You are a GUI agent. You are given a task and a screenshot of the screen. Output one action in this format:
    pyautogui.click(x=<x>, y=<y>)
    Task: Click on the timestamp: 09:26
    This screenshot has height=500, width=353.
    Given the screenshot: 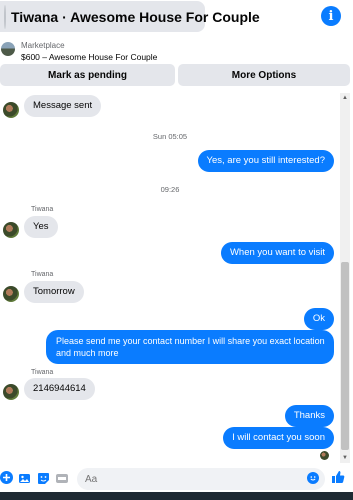 What is the action you would take?
    pyautogui.click(x=170, y=189)
    